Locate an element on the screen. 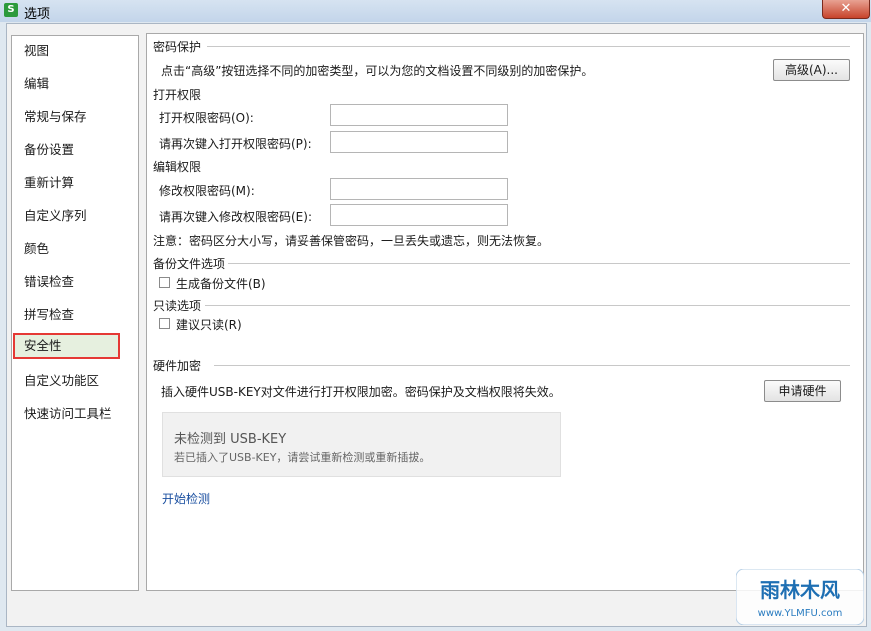  edit-permission-heading: 编辑权限 is located at coordinates (177, 167).